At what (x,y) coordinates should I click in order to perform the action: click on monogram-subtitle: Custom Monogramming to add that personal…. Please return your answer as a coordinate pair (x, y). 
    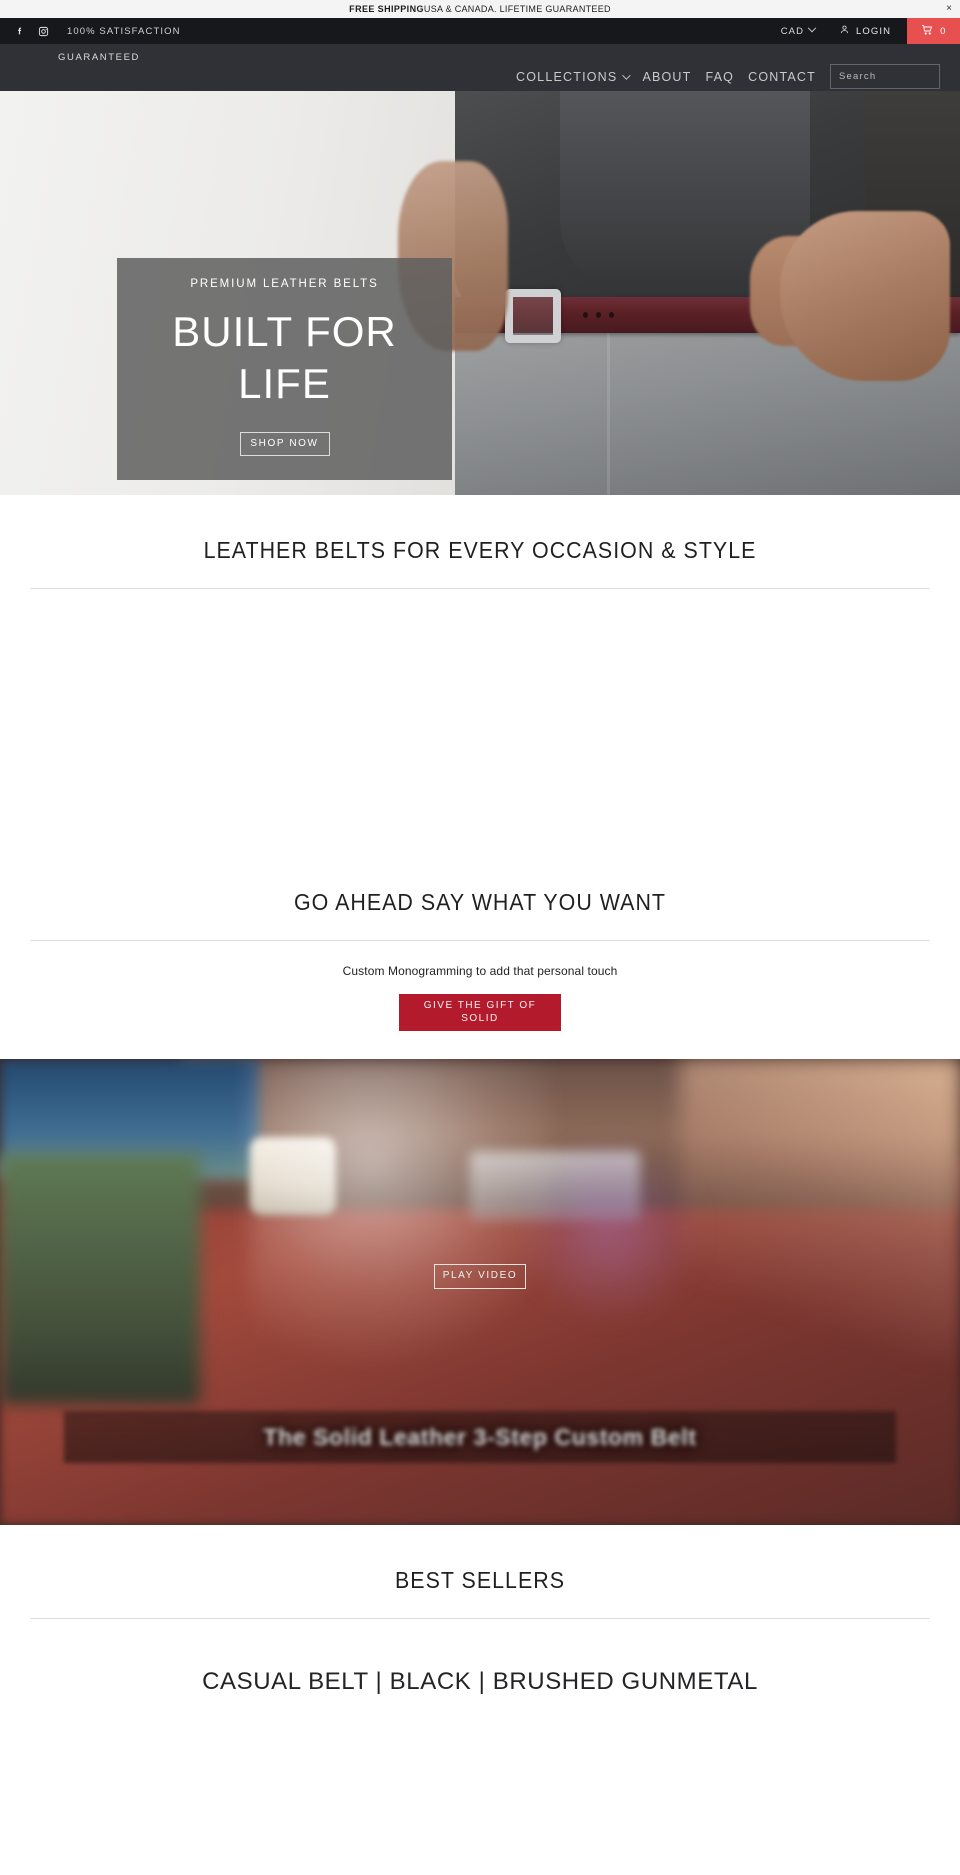
    Looking at the image, I should click on (480, 971).